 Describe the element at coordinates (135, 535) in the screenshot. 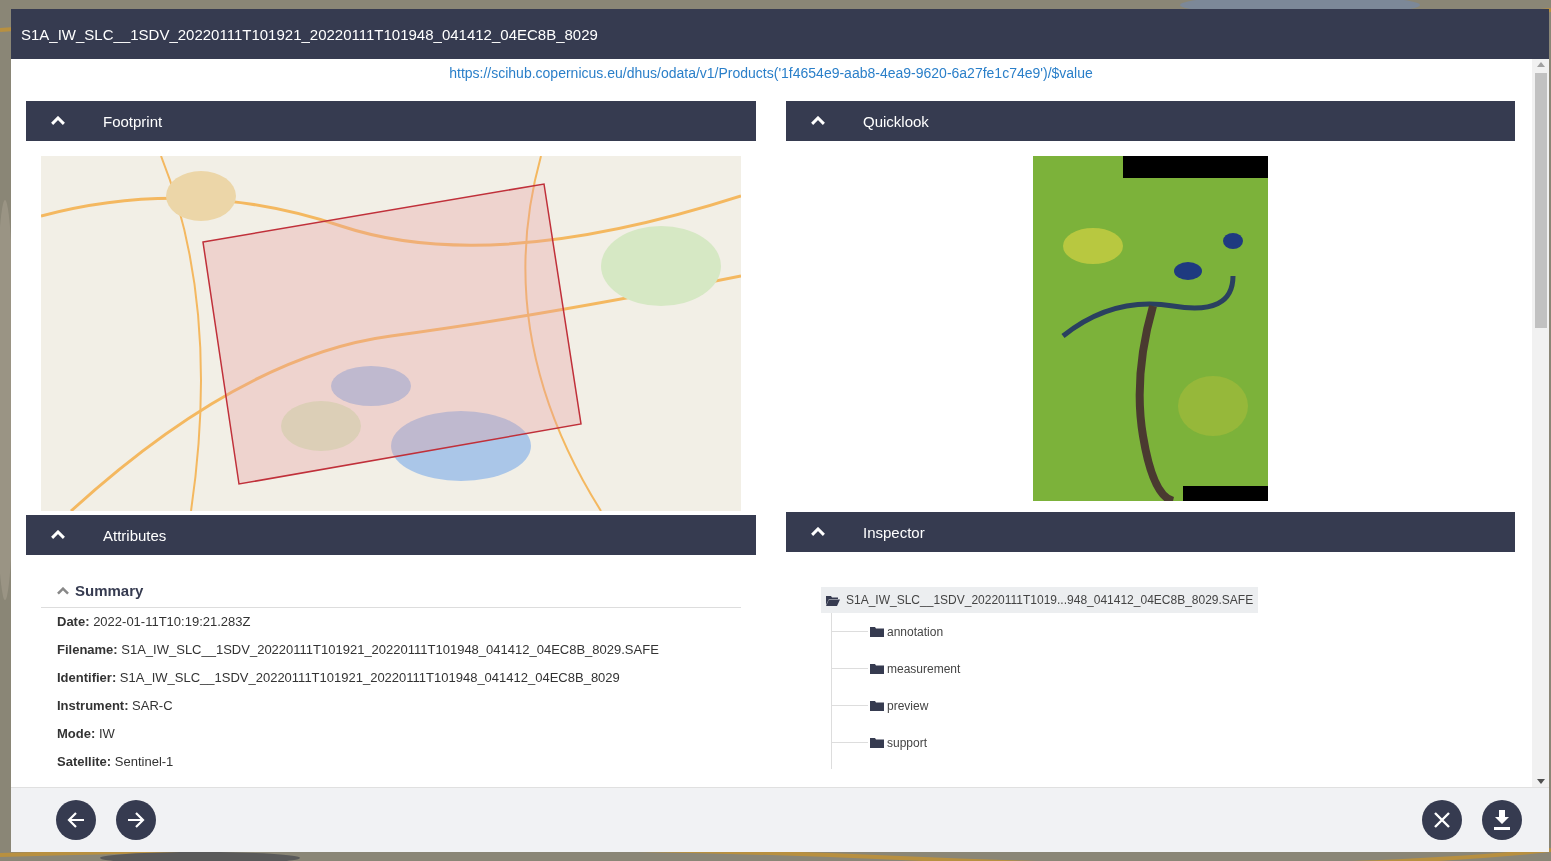

I see `panel-title: Attributes` at that location.